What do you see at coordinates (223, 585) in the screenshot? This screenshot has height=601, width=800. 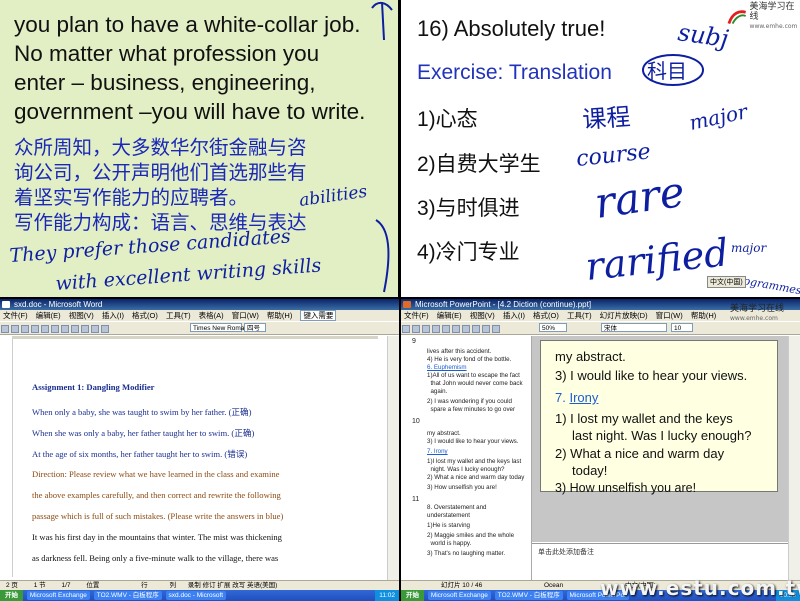 I see `status-extend: 扩展` at bounding box center [223, 585].